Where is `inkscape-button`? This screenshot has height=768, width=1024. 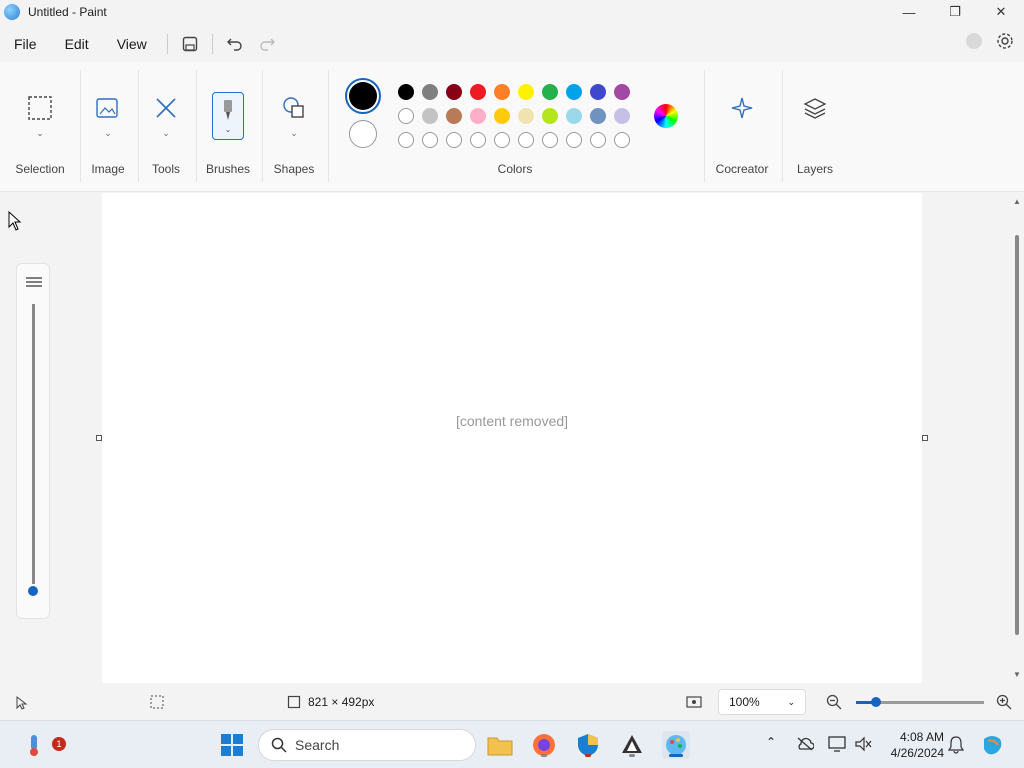
inkscape-button is located at coordinates (632, 745).